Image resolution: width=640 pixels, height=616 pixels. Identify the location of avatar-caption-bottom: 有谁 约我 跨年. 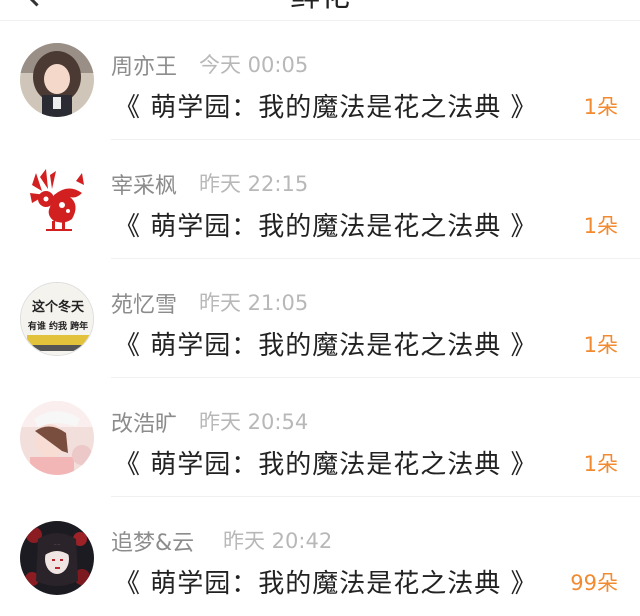
(58, 326).